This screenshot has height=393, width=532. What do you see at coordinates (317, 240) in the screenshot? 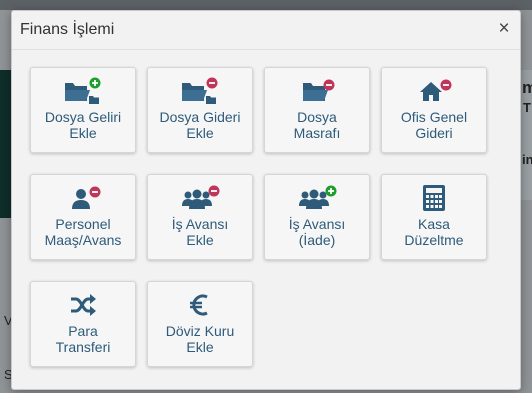
I see `tile-label-line2: (İade)` at bounding box center [317, 240].